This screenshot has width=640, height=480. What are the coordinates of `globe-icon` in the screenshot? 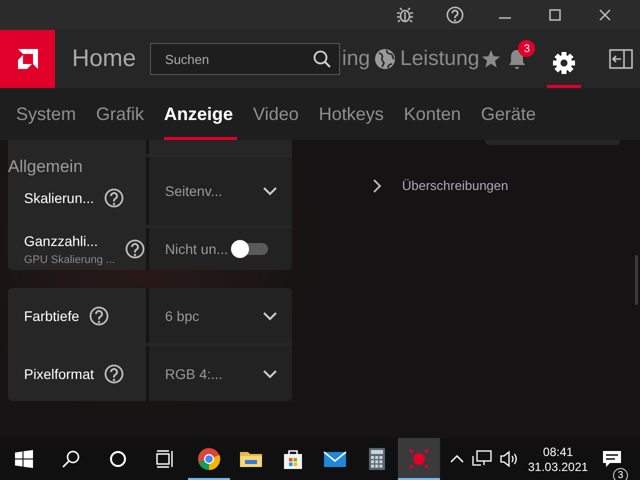 It's located at (385, 59).